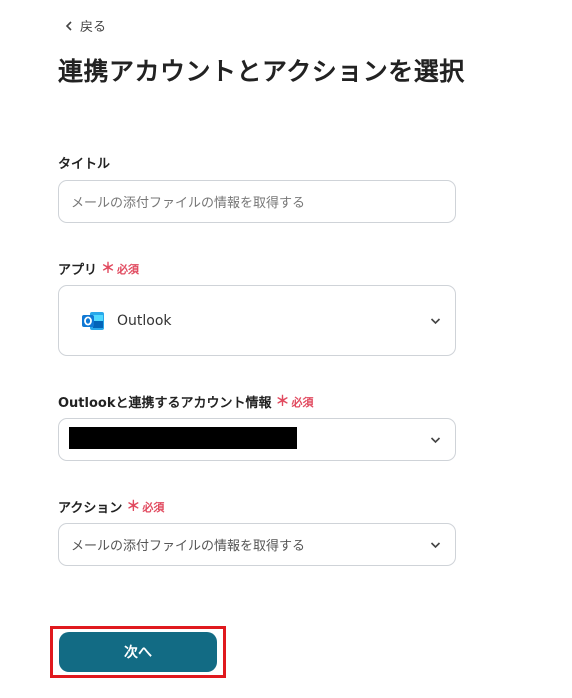 This screenshot has height=698, width=572. I want to click on app-select-value: Outlook, so click(144, 320).